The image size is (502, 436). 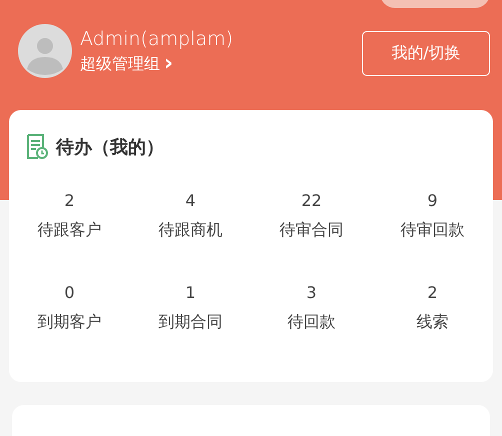 What do you see at coordinates (70, 230) in the screenshot?
I see `todo-label: 待跟客户` at bounding box center [70, 230].